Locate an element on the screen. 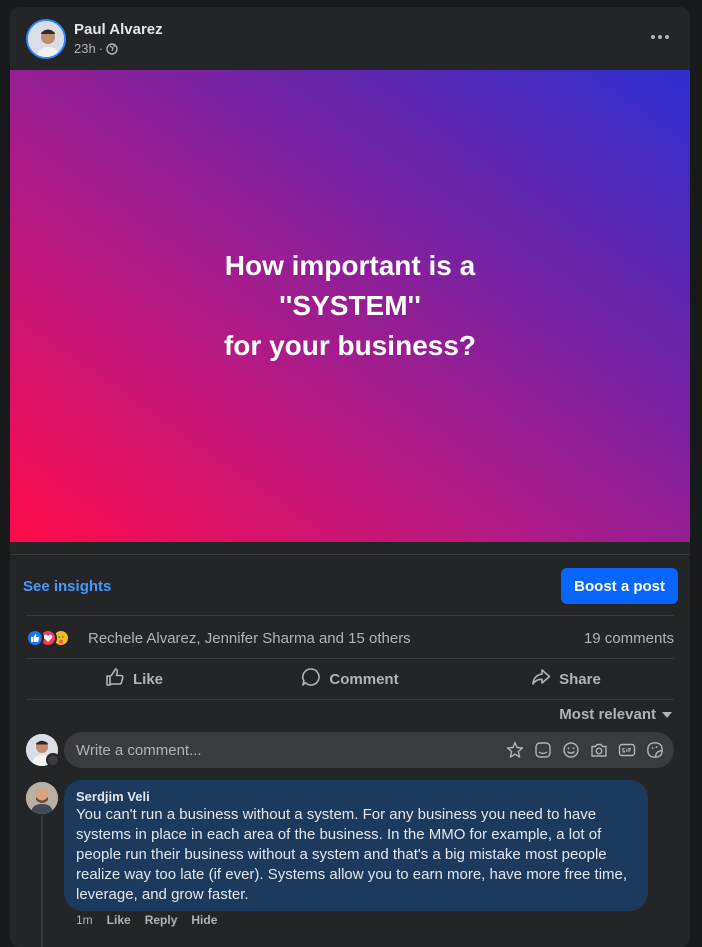 The width and height of the screenshot is (702, 947). comment-time: 1m is located at coordinates (84, 920).